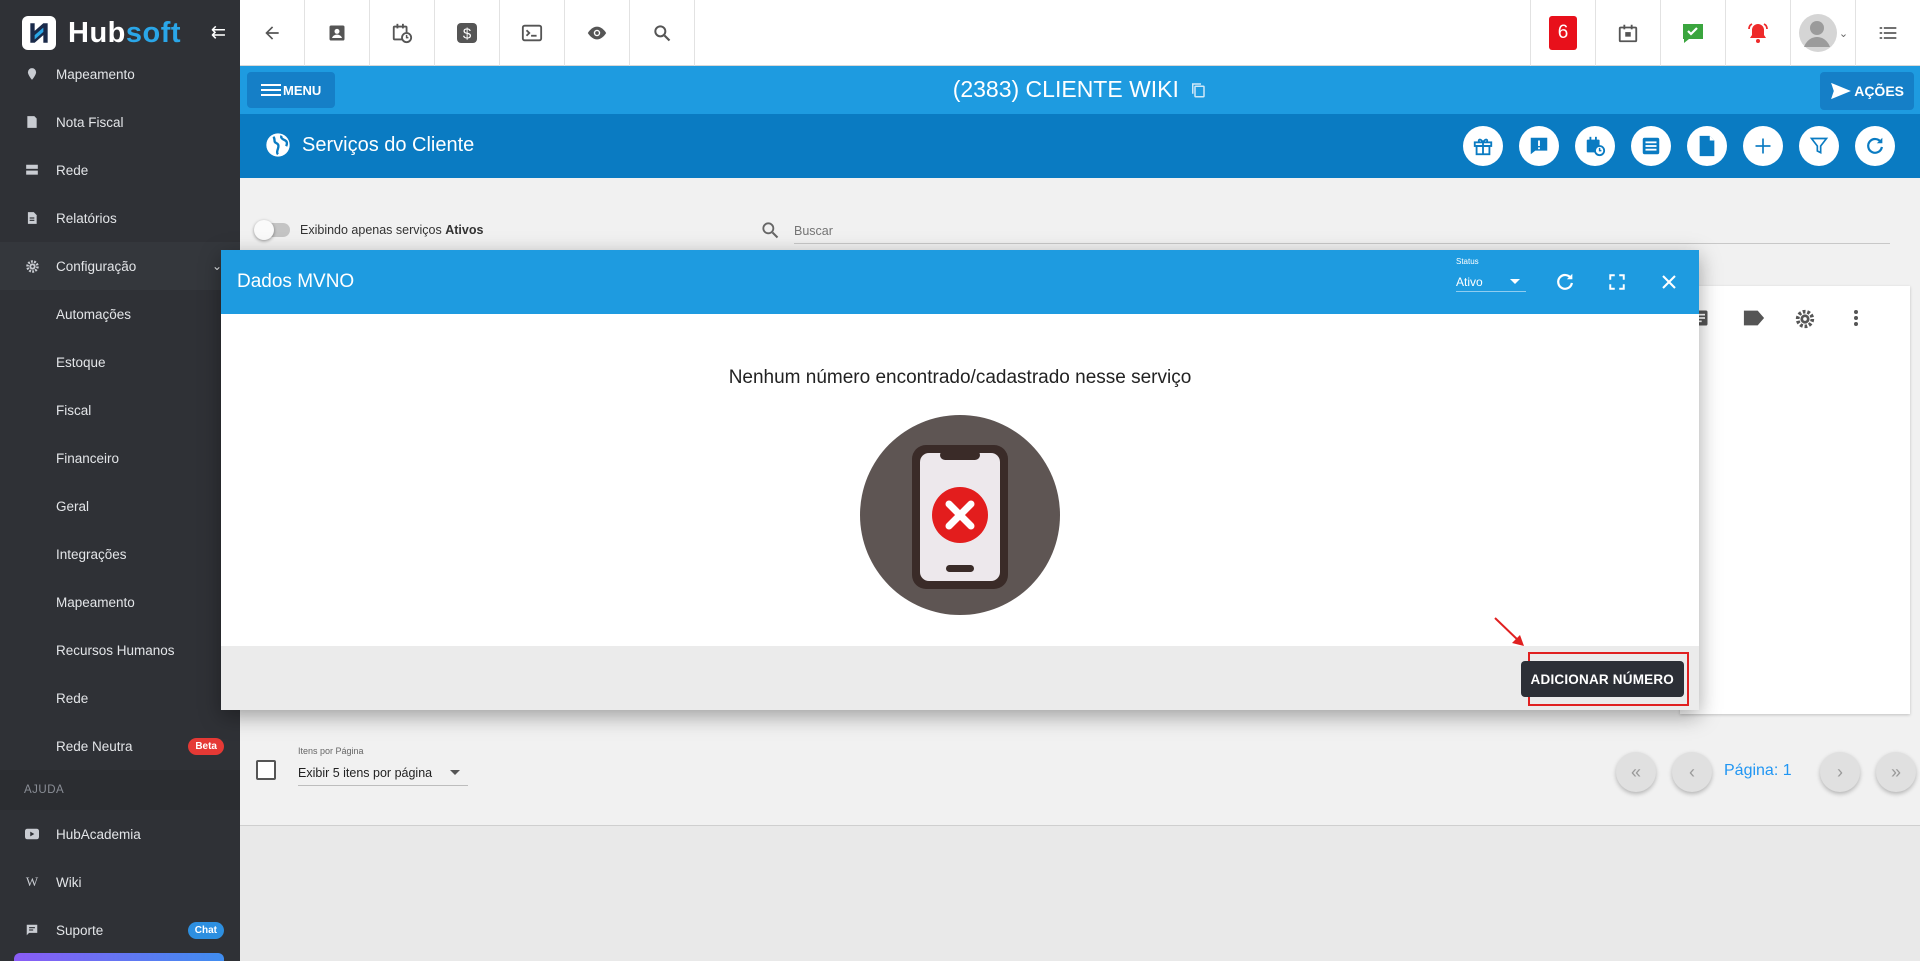 The height and width of the screenshot is (961, 1920). I want to click on status-label: Status, so click(1467, 261).